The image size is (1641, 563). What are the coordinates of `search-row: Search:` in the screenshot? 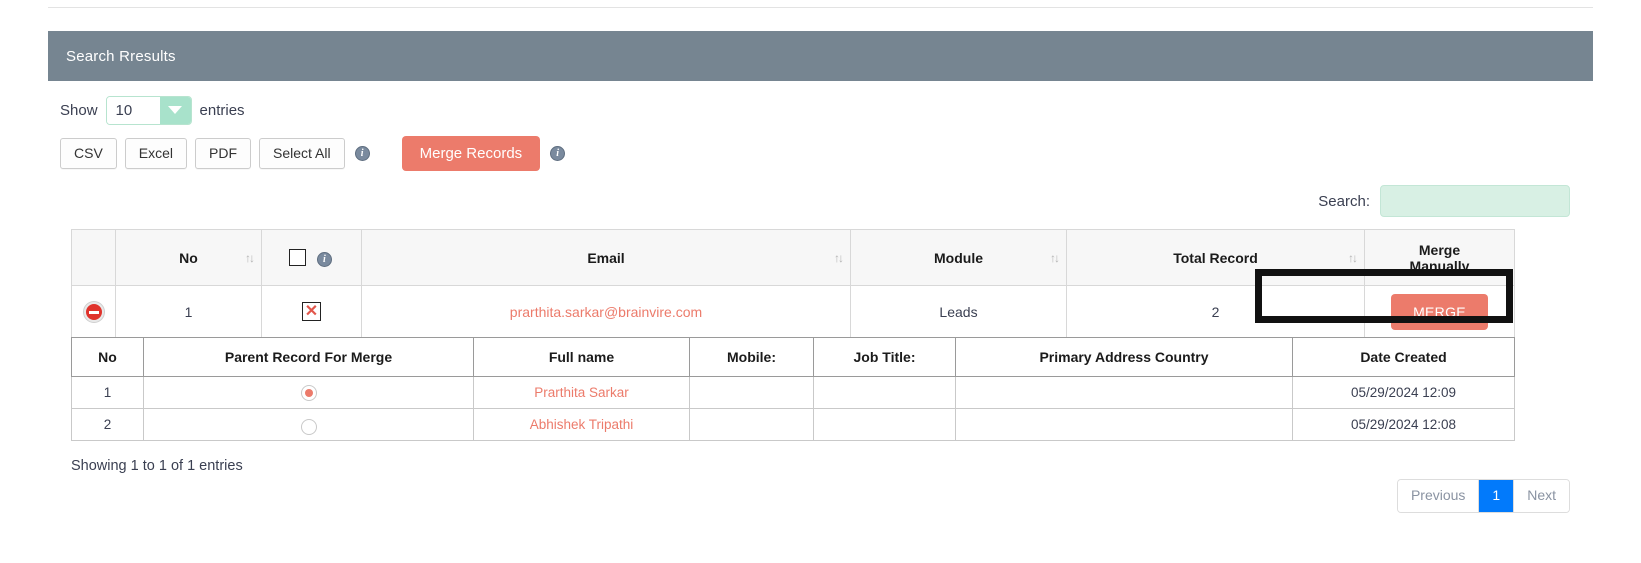 It's located at (820, 201).